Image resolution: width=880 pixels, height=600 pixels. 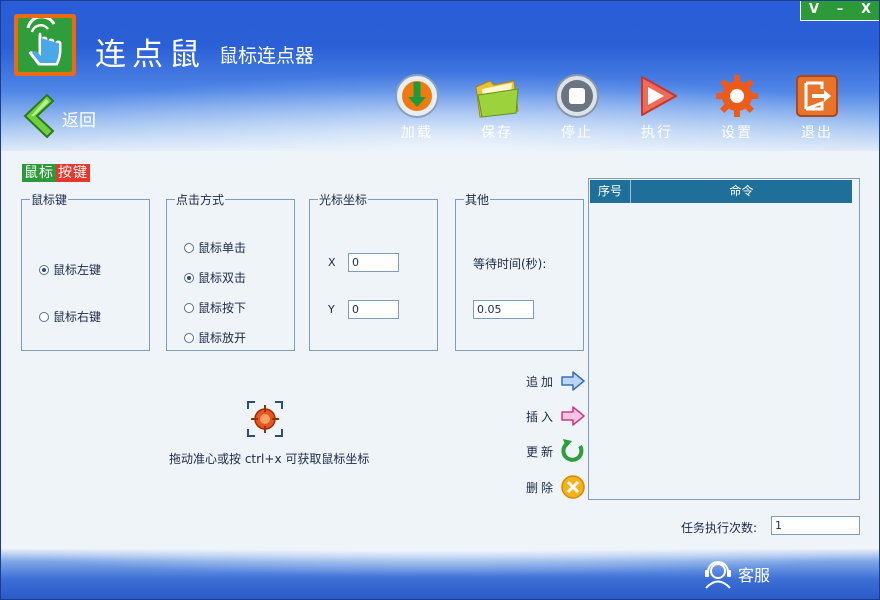 I want to click on customer-service-button: 客服, so click(x=735, y=574).